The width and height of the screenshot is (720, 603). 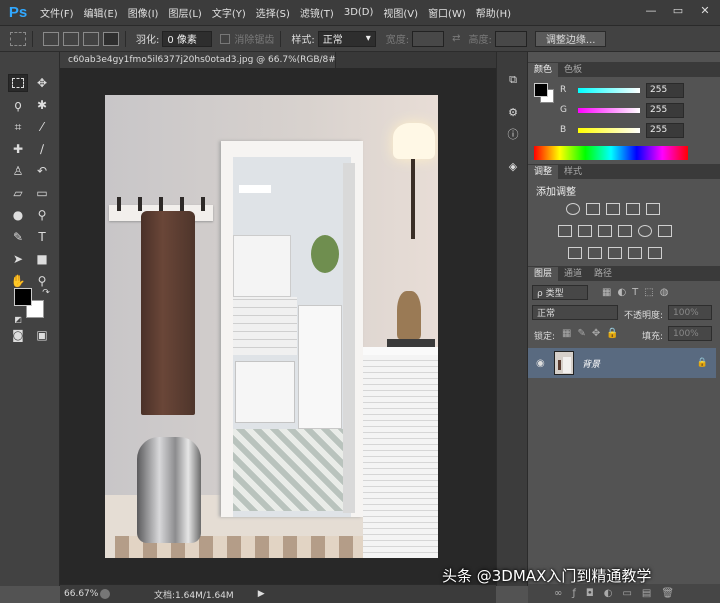 What do you see at coordinates (42, 171) in the screenshot?
I see `history-brush-tool-icon: ↶` at bounding box center [42, 171].